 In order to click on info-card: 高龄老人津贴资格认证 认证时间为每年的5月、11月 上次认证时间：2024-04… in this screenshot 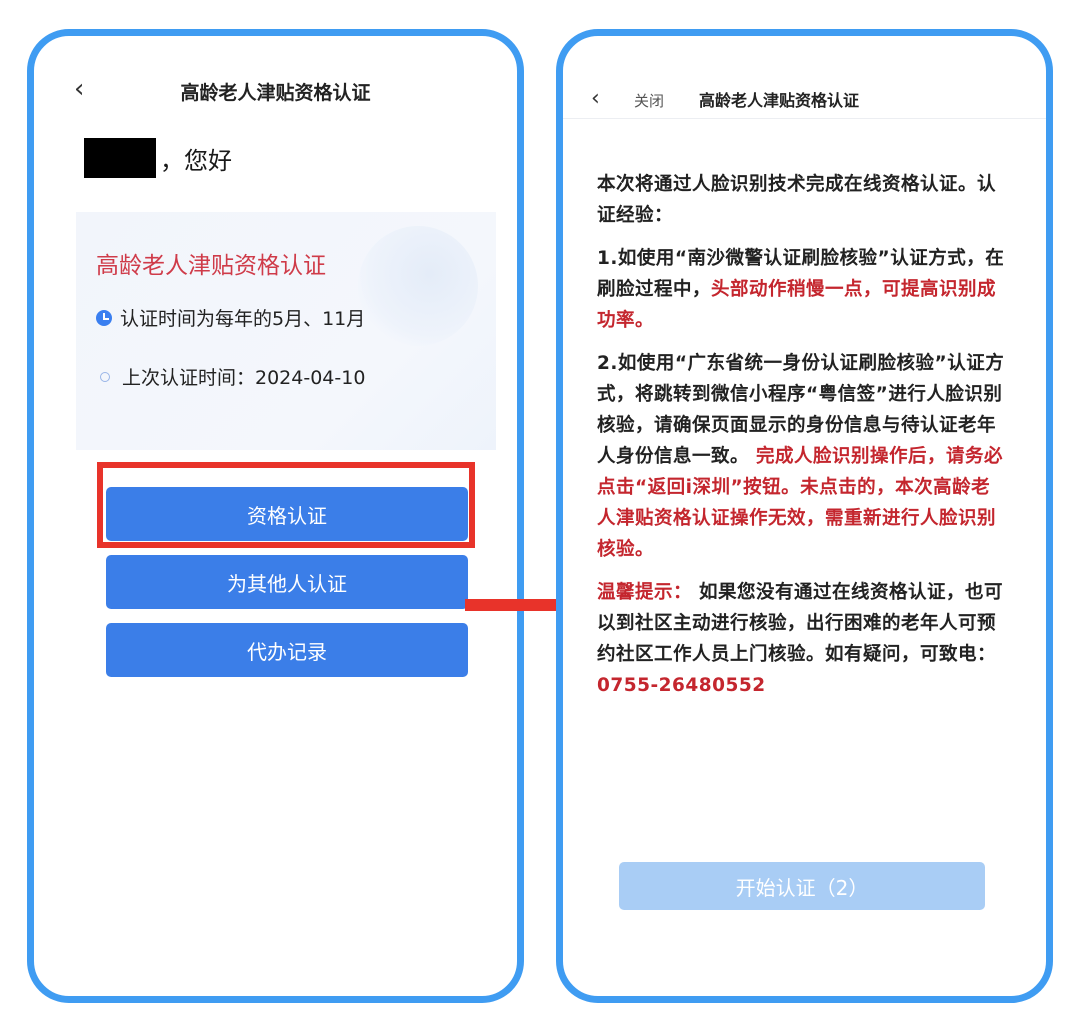, I will do `click(286, 331)`.